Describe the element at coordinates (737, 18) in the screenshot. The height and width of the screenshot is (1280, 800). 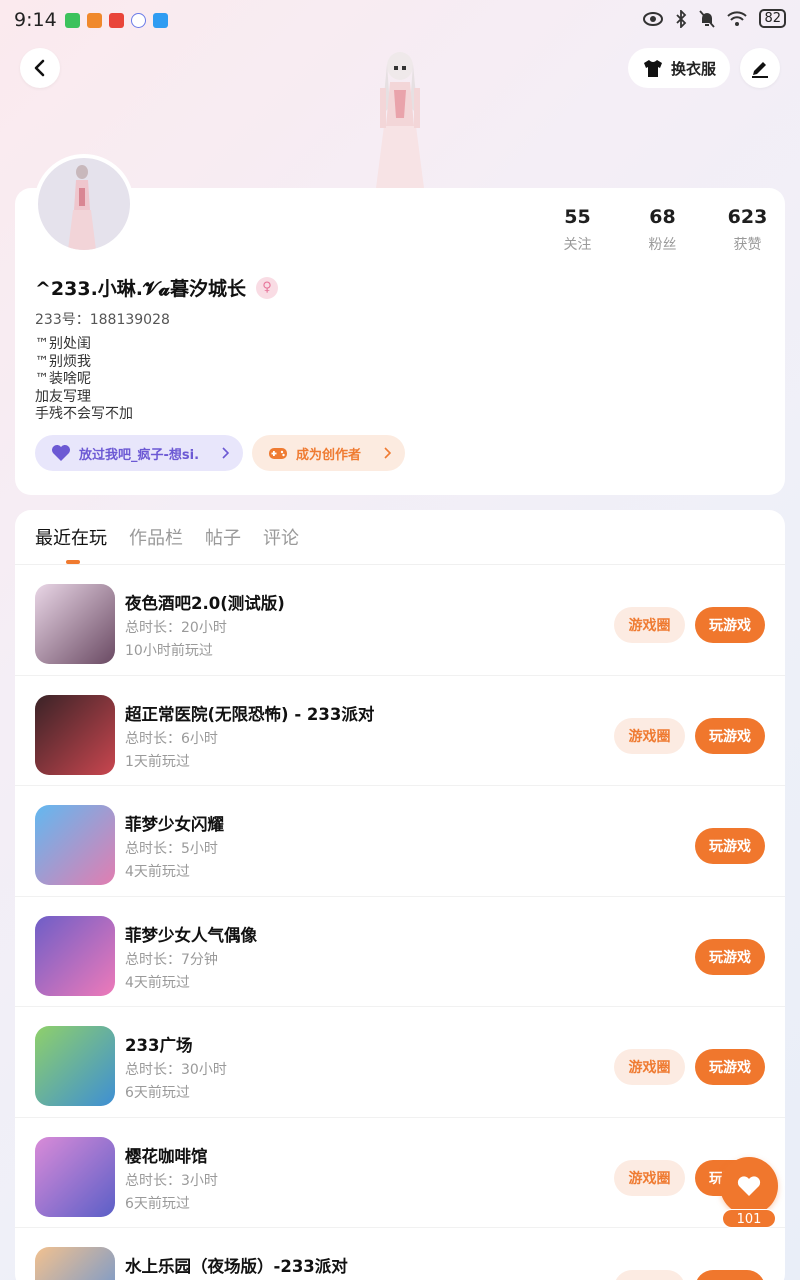
I see `wifi-icon` at that location.